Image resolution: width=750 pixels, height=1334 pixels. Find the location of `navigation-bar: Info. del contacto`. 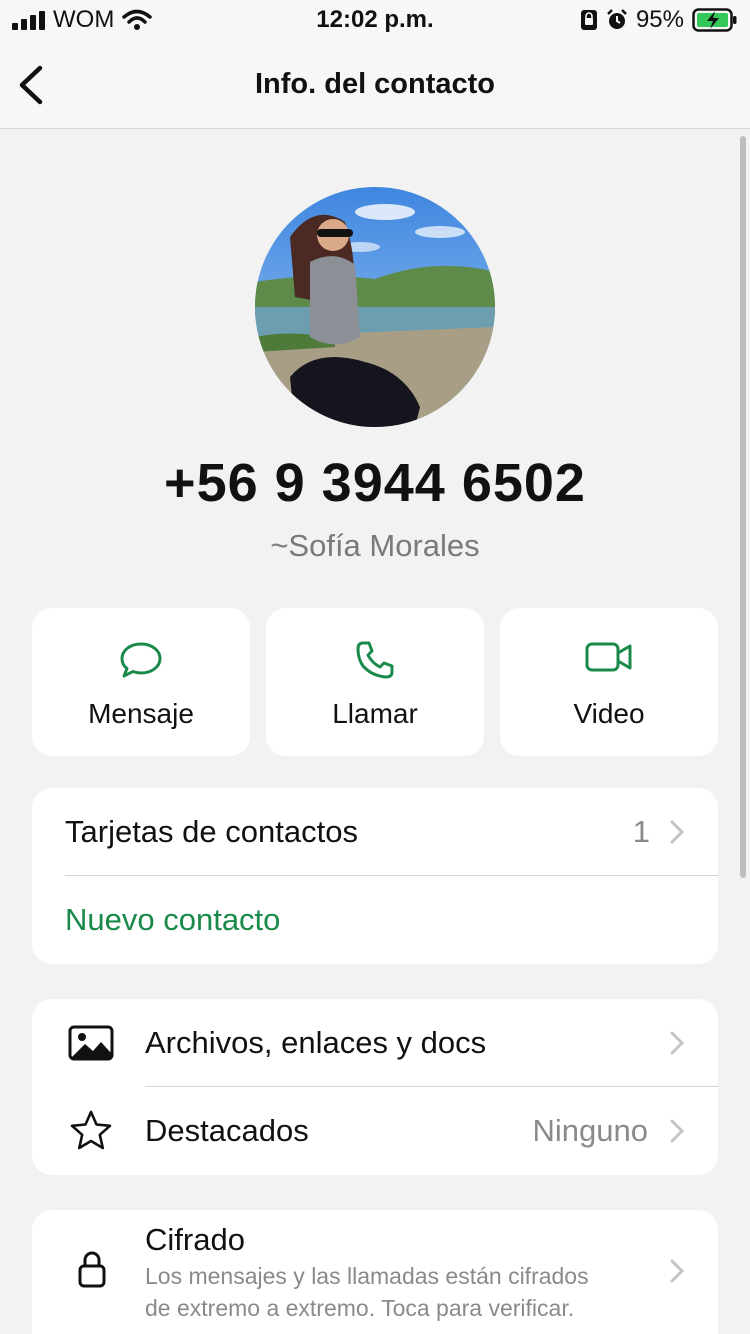

navigation-bar: Info. del contacto is located at coordinates (375, 85).